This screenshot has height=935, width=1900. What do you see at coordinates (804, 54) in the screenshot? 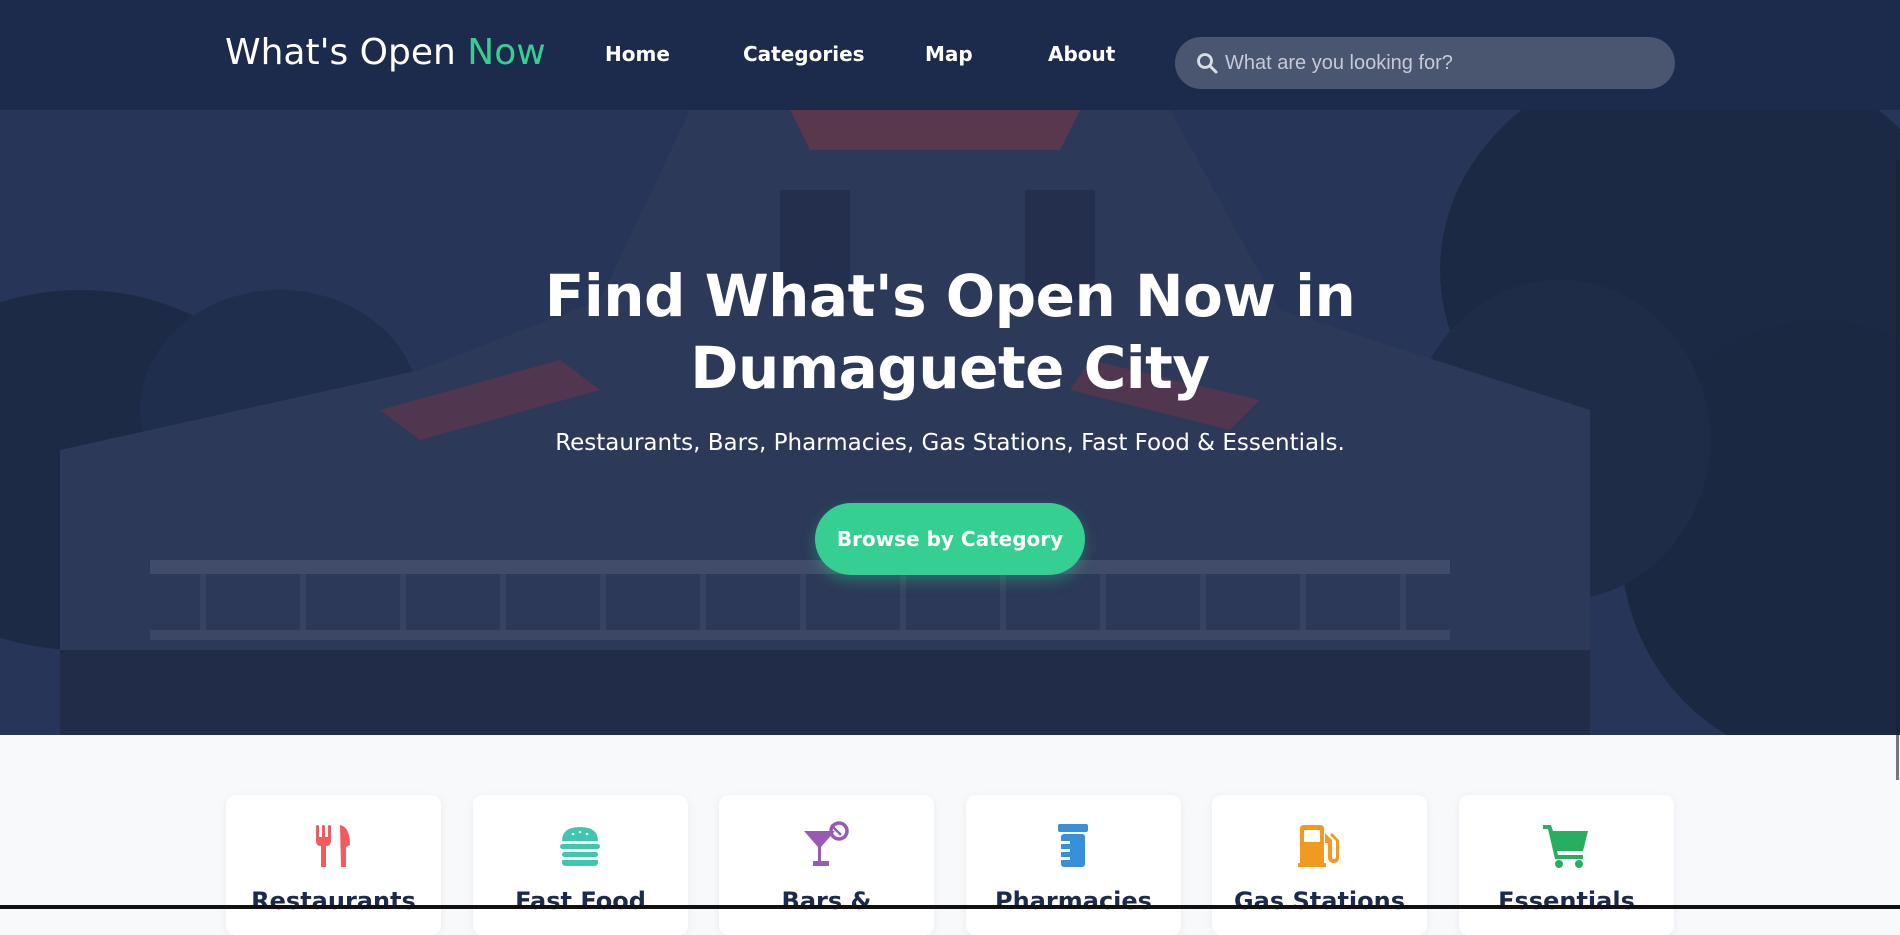
I see `nav-categories: Categories` at bounding box center [804, 54].